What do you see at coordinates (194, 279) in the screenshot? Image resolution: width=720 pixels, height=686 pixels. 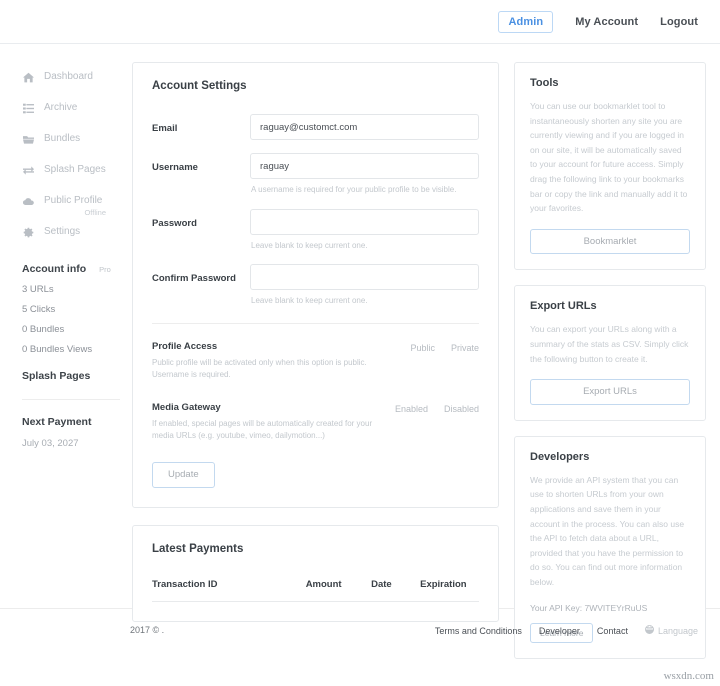 I see `confirm-password-label: Confirm Password` at bounding box center [194, 279].